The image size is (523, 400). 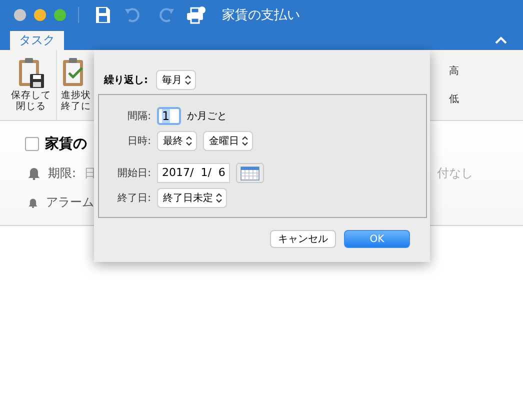 I want to click on start-date-field: 2017/ 1/ 6, so click(x=193, y=173).